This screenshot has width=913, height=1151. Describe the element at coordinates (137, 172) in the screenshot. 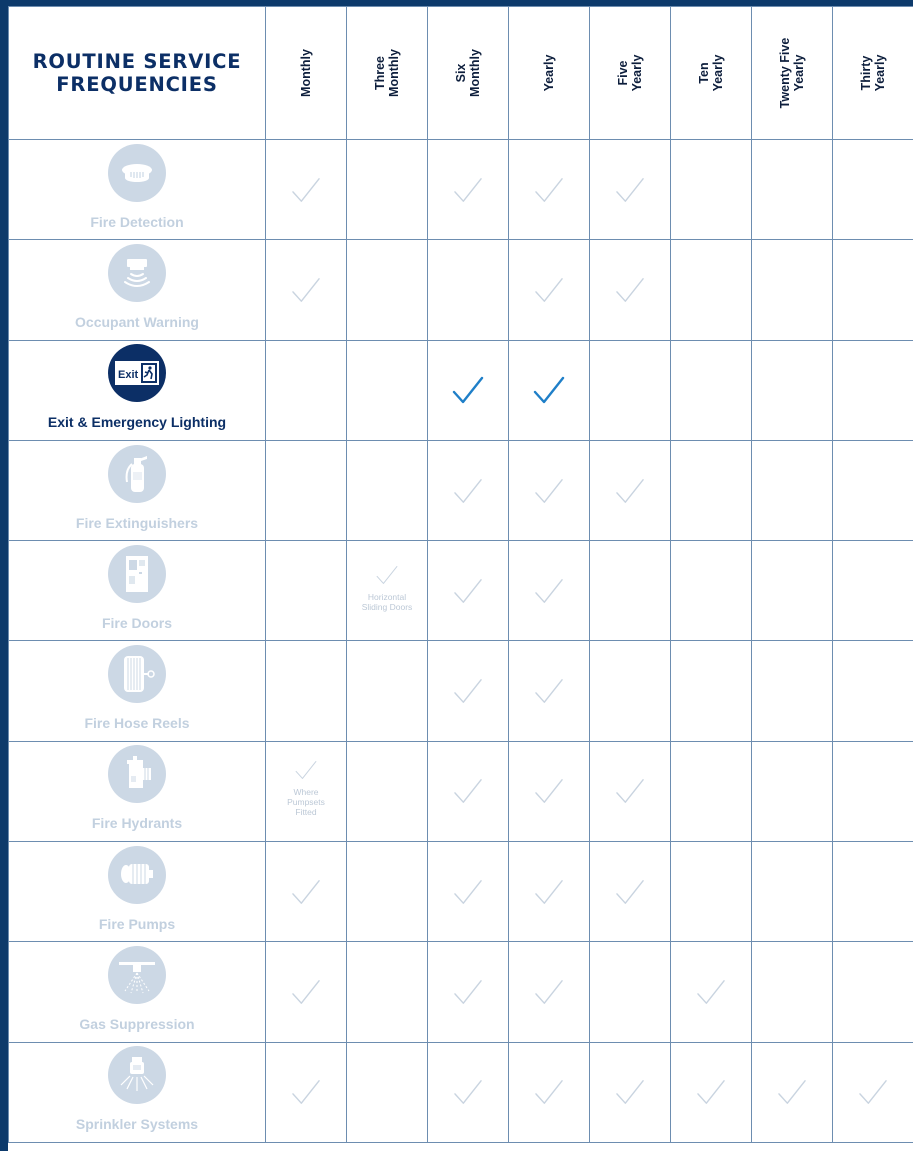

I see `smoke-detector-icon` at that location.